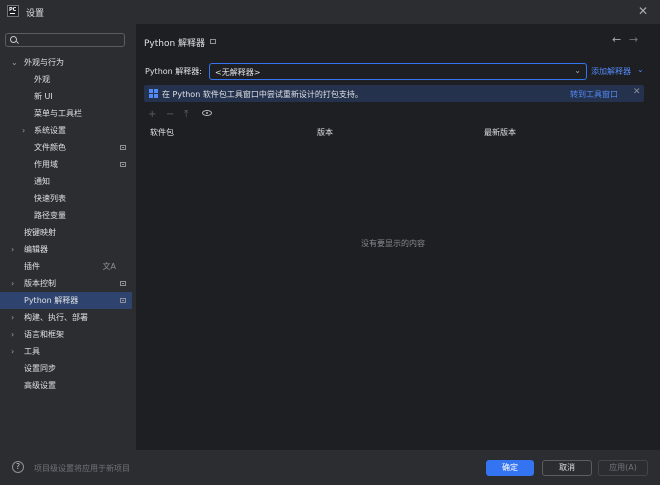 This screenshot has width=660, height=485. What do you see at coordinates (44, 62) in the screenshot?
I see `sidebar-item-label: 外观与行为` at bounding box center [44, 62].